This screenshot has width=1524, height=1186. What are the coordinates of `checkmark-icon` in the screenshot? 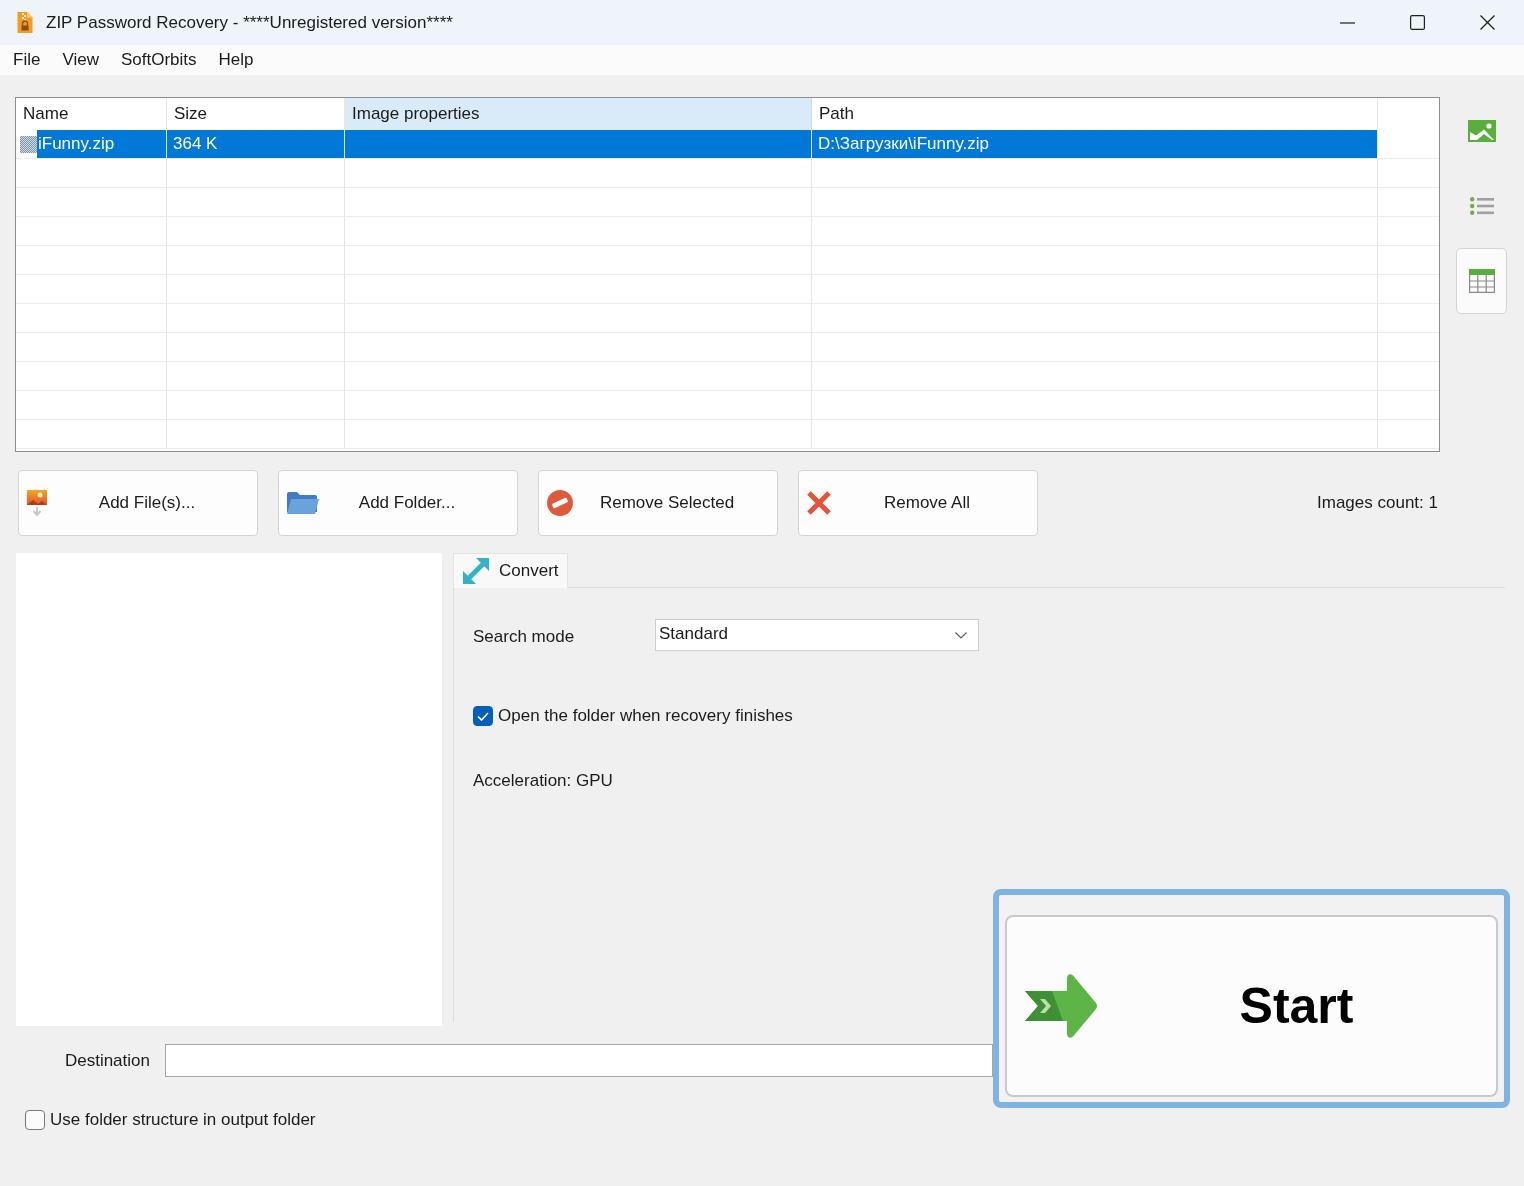 It's located at (483, 716).